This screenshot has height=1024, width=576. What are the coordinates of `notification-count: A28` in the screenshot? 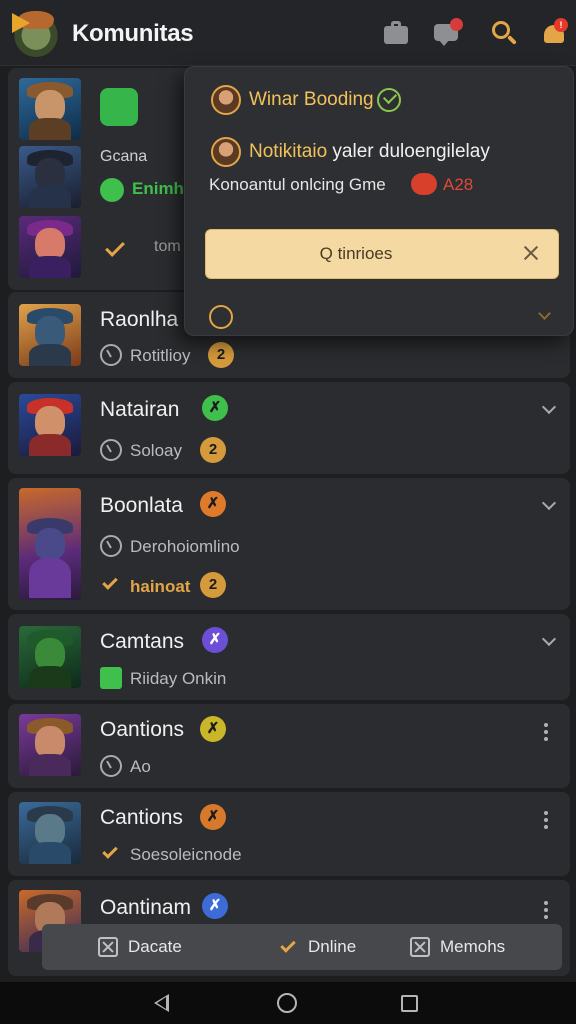 It's located at (458, 184).